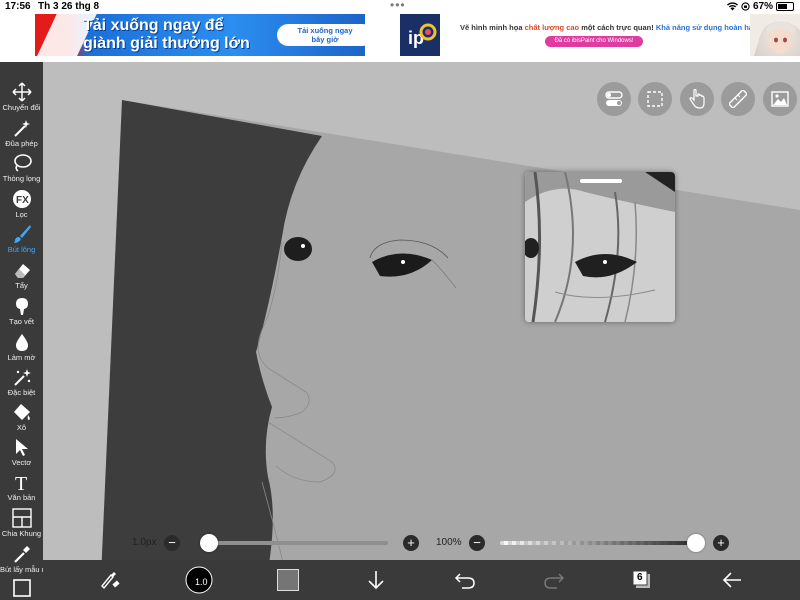 Image resolution: width=800 pixels, height=600 pixels. I want to click on opacity-slider-thumb, so click(696, 543).